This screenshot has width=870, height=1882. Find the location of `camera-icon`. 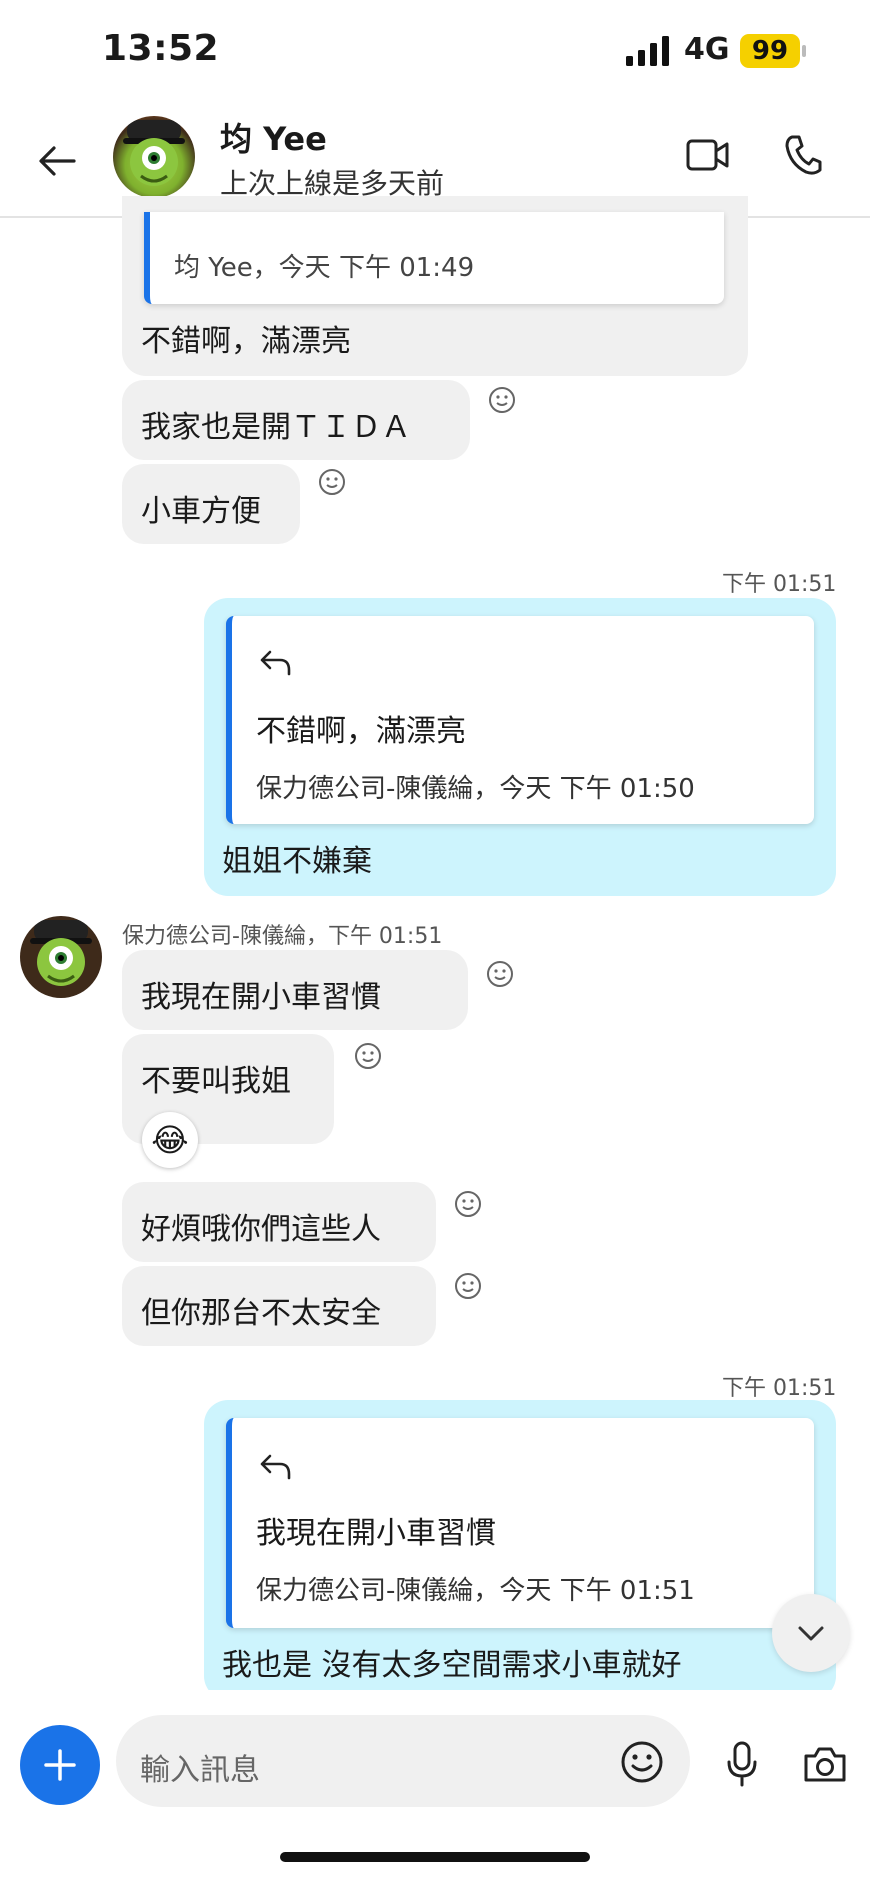

camera-icon is located at coordinates (825, 1764).